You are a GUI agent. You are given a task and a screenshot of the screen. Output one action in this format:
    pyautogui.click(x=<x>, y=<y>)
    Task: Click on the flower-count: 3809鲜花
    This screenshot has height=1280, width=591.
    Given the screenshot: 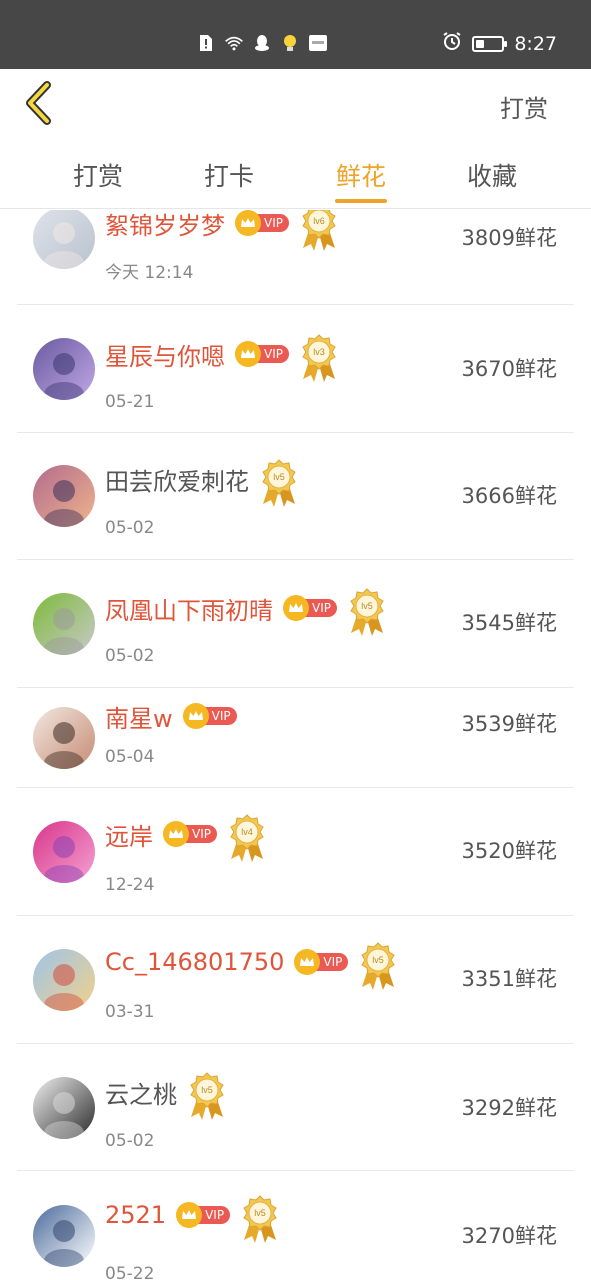 What is the action you would take?
    pyautogui.click(x=509, y=238)
    